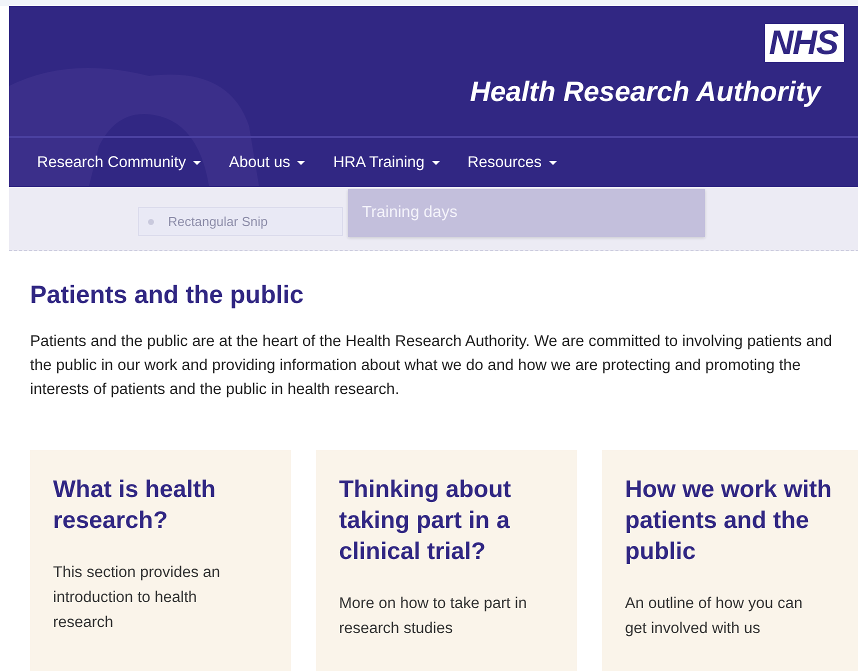  What do you see at coordinates (714, 616) in the screenshot?
I see `card-text: An outline of how you can get involved with us` at bounding box center [714, 616].